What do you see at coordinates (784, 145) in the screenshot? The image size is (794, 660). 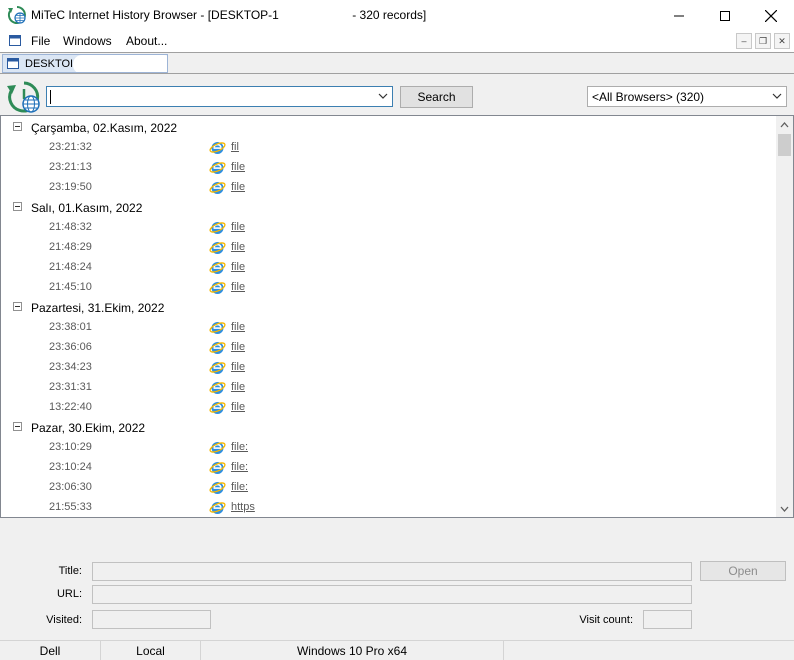 I see `scrollbar-thumb` at bounding box center [784, 145].